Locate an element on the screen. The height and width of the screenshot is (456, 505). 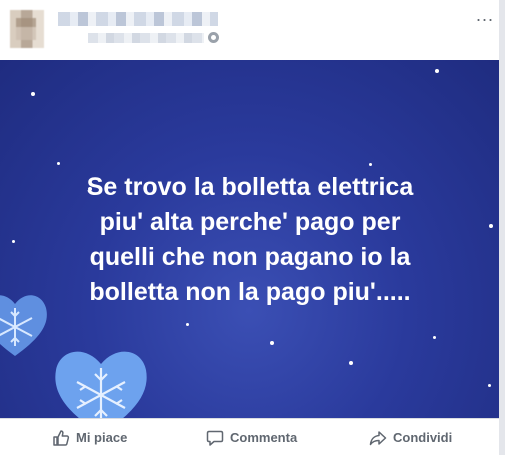
like-thumb-icon is located at coordinates (61, 437).